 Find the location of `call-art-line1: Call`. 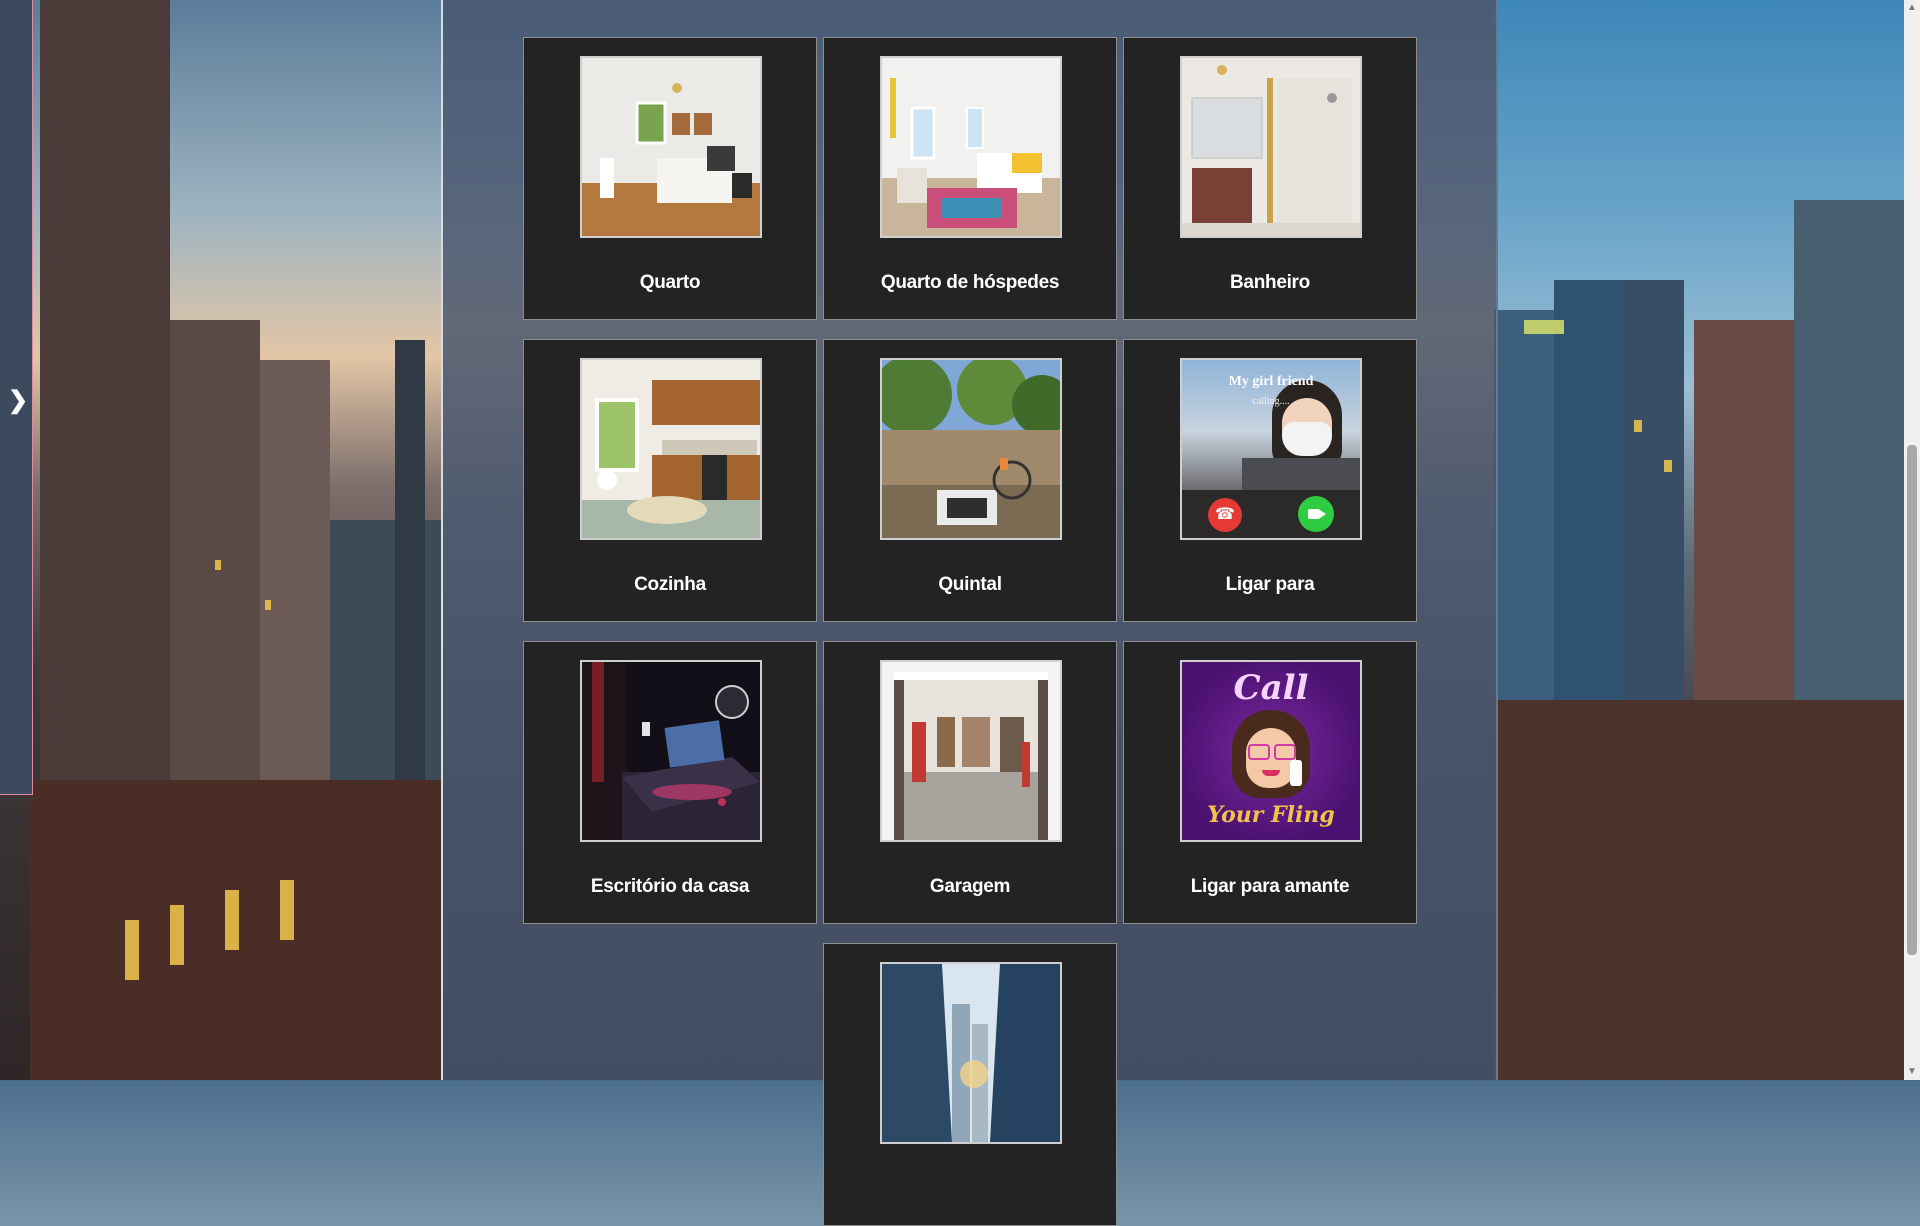

call-art-line1: Call is located at coordinates (1271, 688).